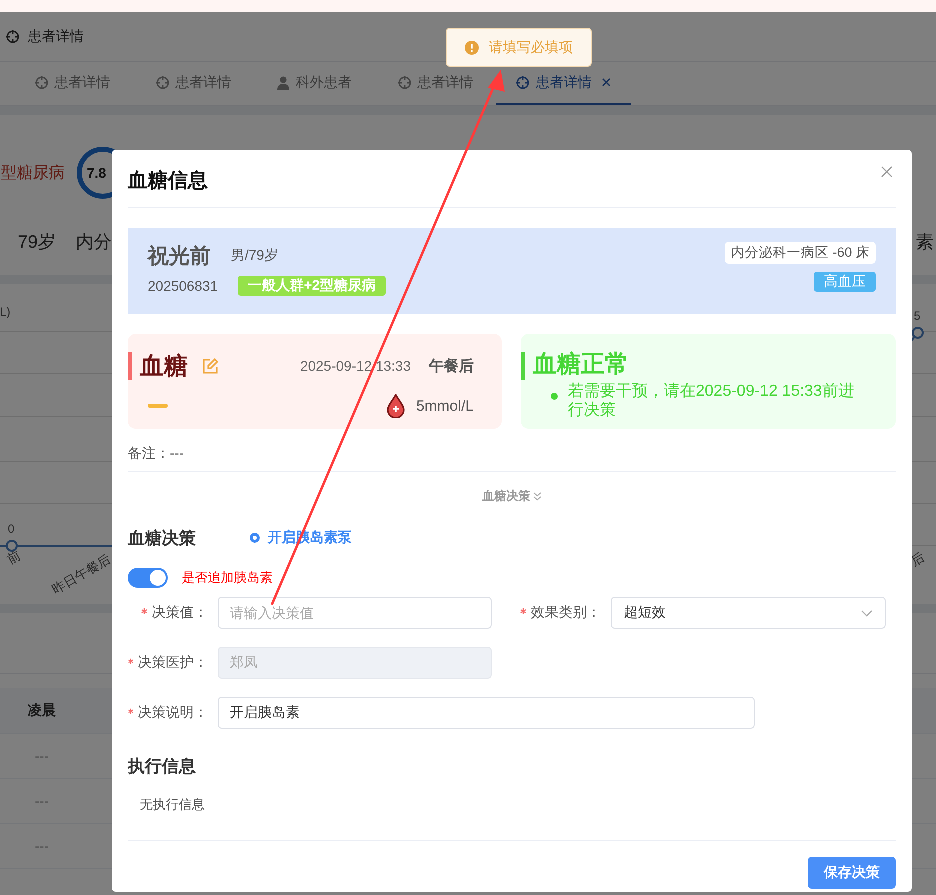 This screenshot has height=895, width=936. What do you see at coordinates (168, 181) in the screenshot?
I see `dialog-title: 血糖信息` at bounding box center [168, 181].